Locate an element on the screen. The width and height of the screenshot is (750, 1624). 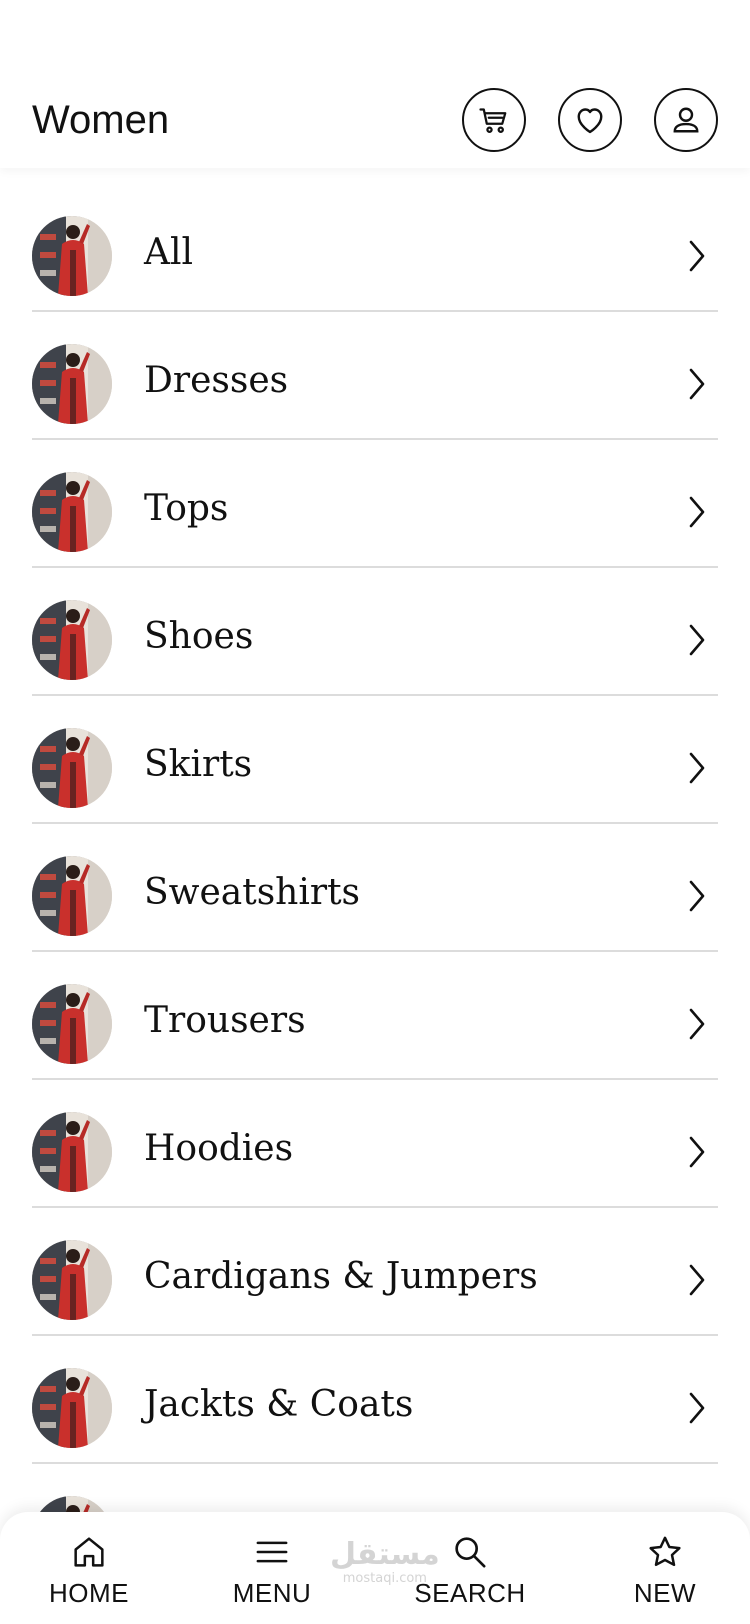
star-icon is located at coordinates (665, 1551).